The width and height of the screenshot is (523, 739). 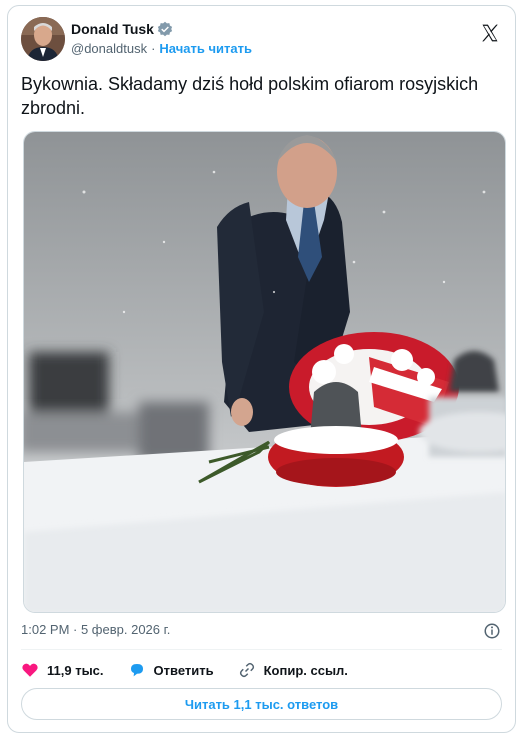 I want to click on tweet-timestamp: 1:02 PM · 5 февр. 2026 г., so click(x=95, y=629).